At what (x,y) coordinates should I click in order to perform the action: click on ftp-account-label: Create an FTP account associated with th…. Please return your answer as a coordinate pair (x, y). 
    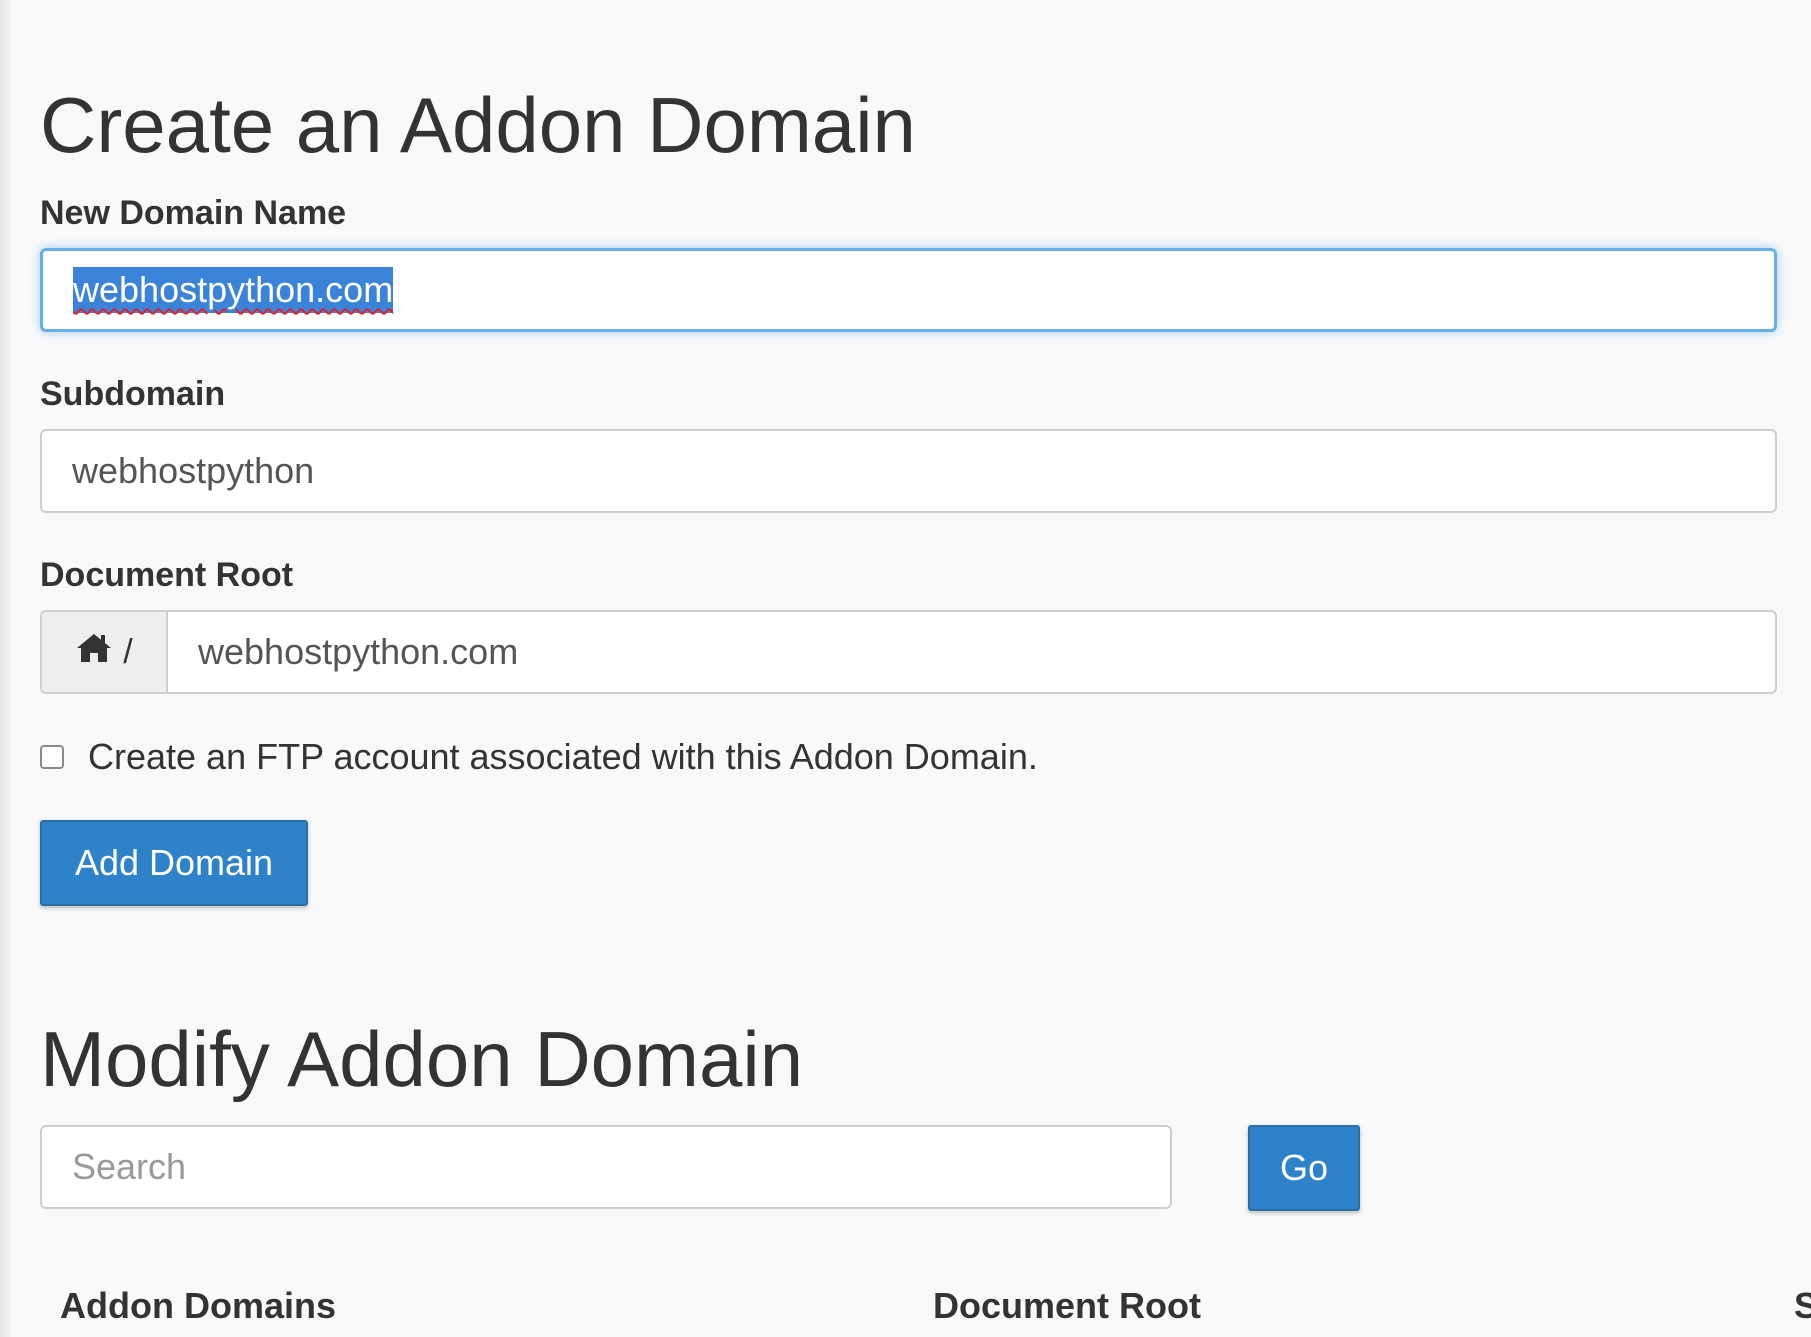
    Looking at the image, I should click on (563, 757).